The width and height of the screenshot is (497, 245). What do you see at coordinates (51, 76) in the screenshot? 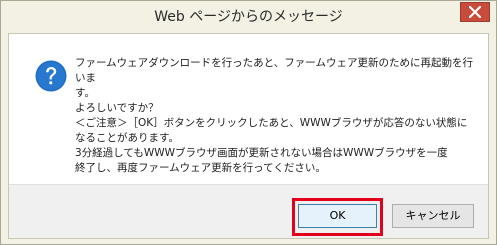
I see `question-icon` at bounding box center [51, 76].